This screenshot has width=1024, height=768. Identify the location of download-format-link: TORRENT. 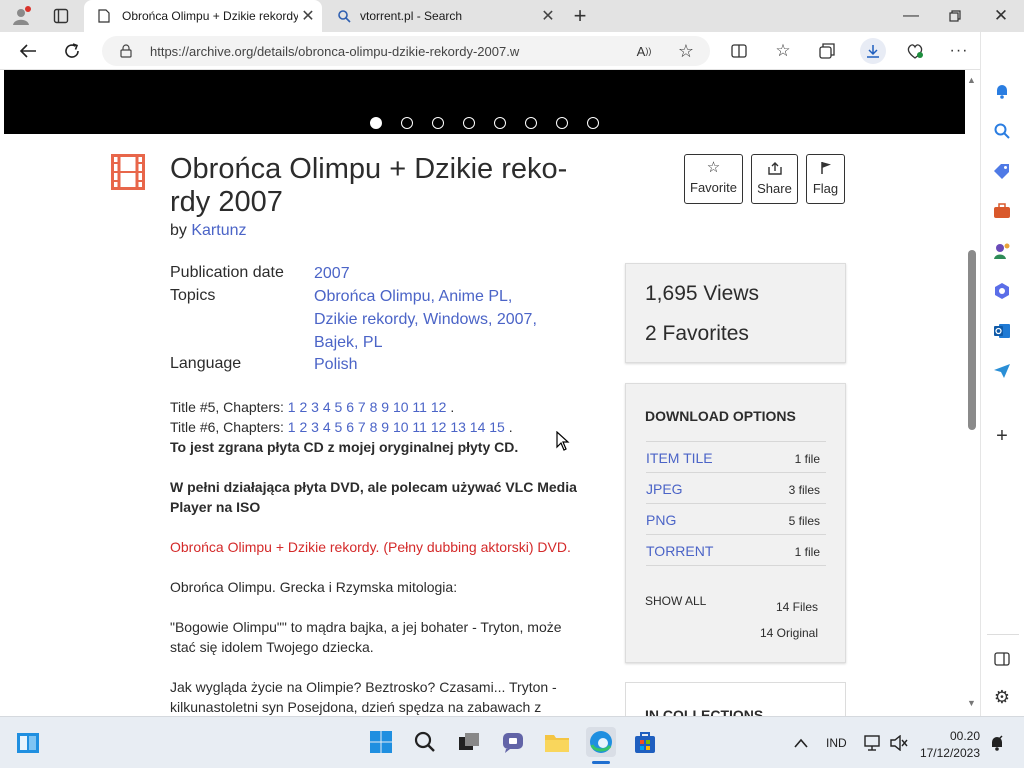
(679, 551).